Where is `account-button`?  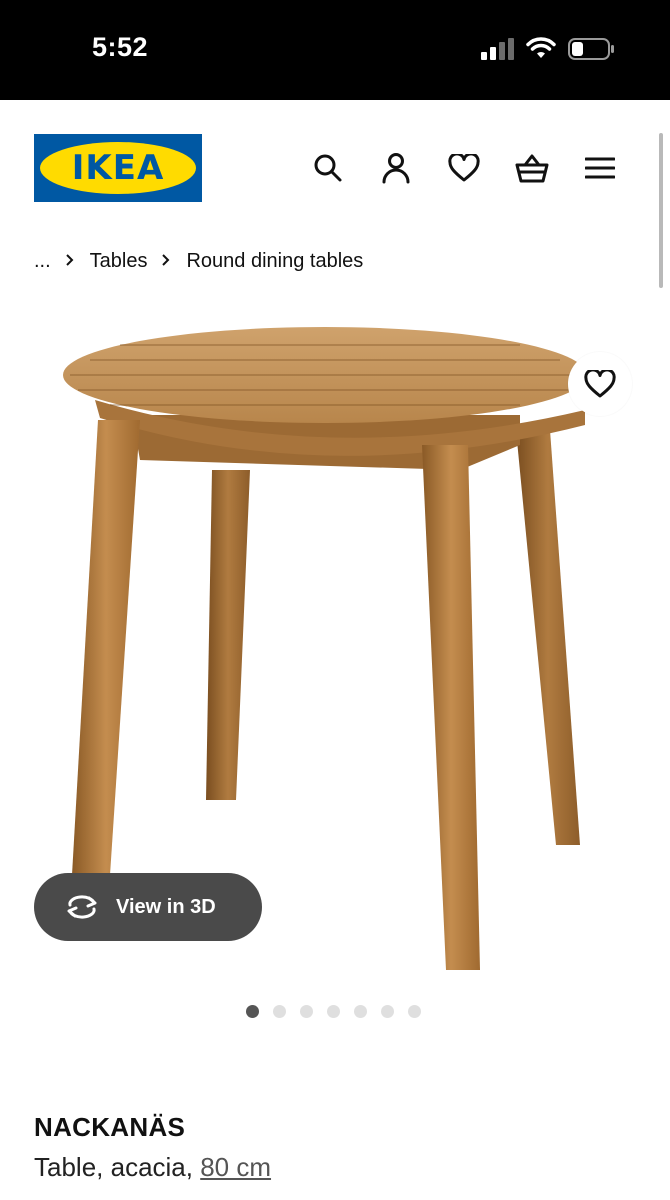 account-button is located at coordinates (396, 168).